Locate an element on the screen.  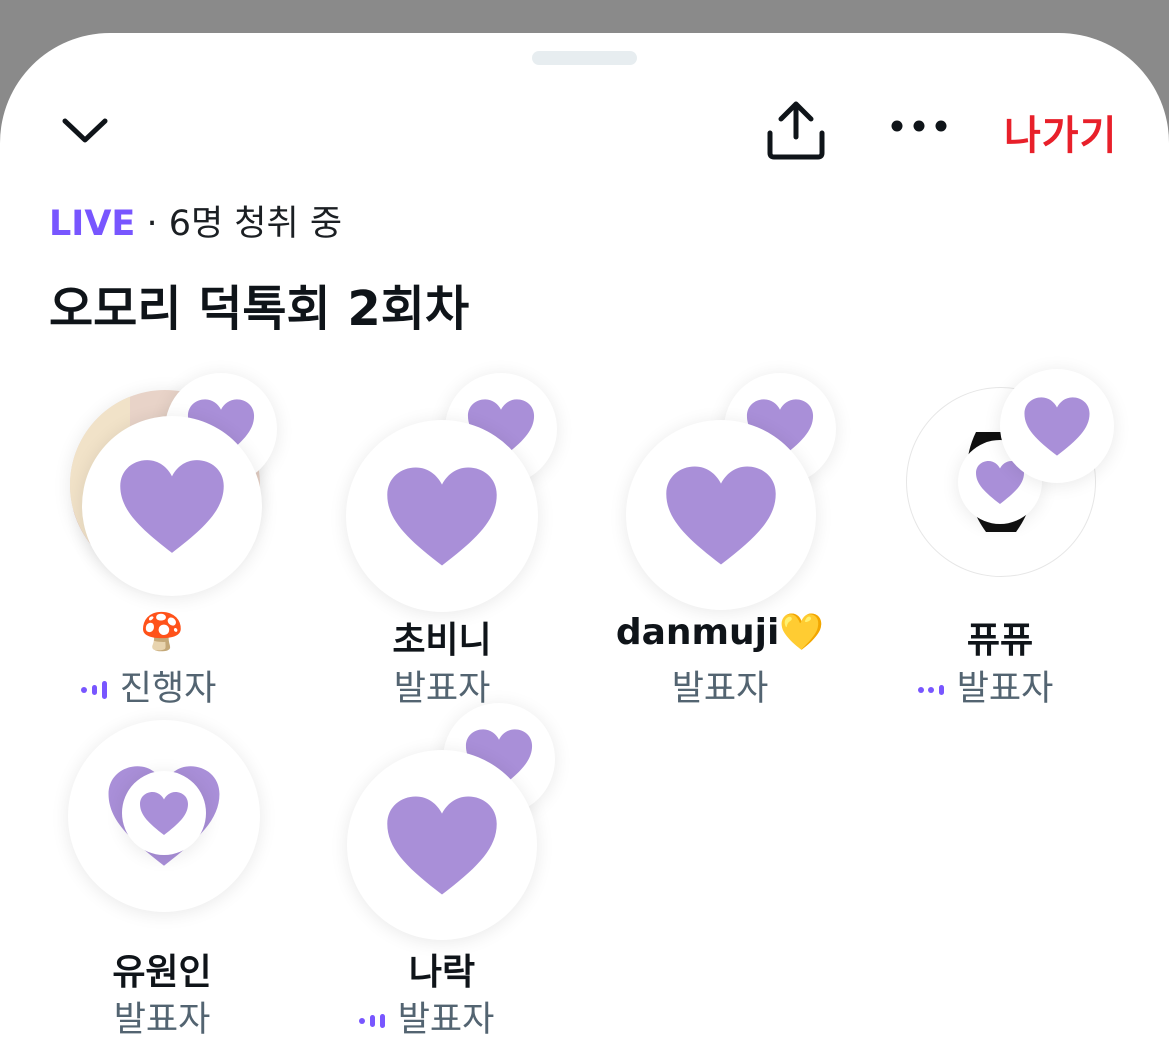
participant-name: 유원인 is located at coordinates (162, 972).